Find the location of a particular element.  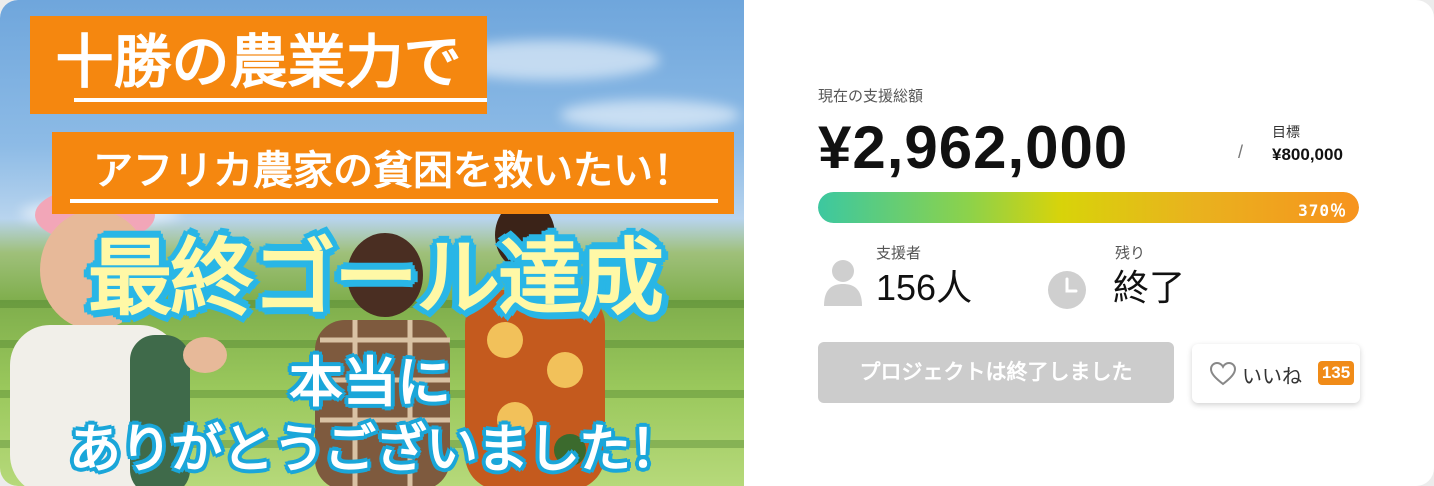

like-label: いいね is located at coordinates (1272, 377).